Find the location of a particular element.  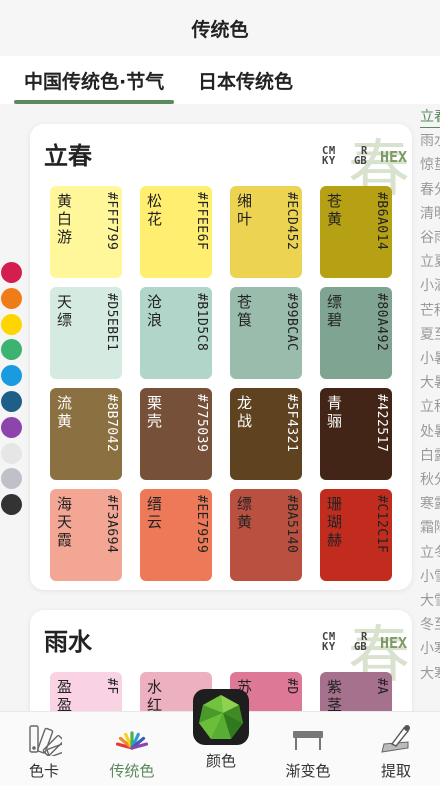

solar-term-link: 小满 is located at coordinates (430, 287).